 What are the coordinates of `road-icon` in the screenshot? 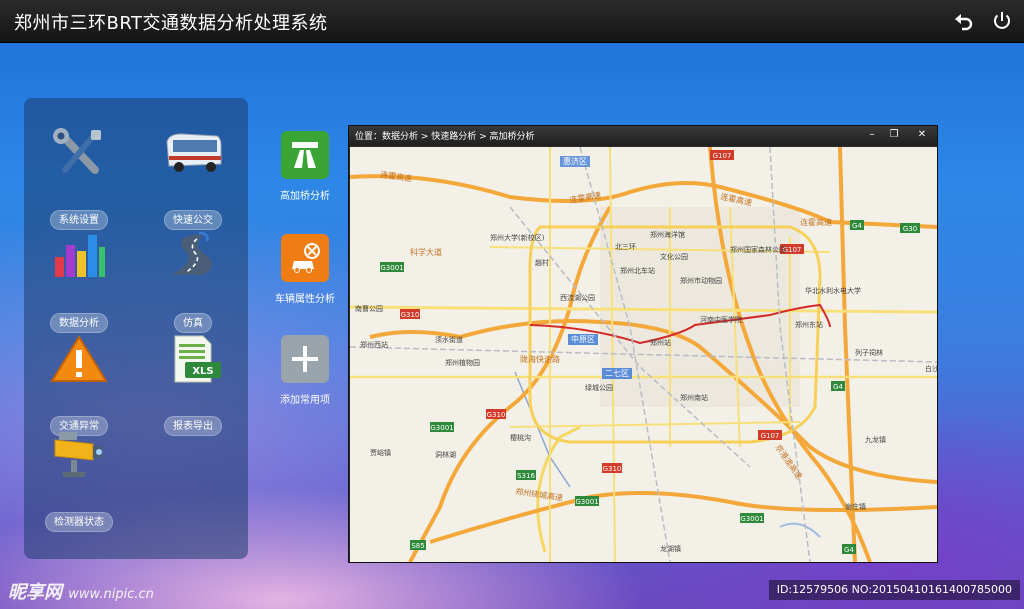 It's located at (191, 253).